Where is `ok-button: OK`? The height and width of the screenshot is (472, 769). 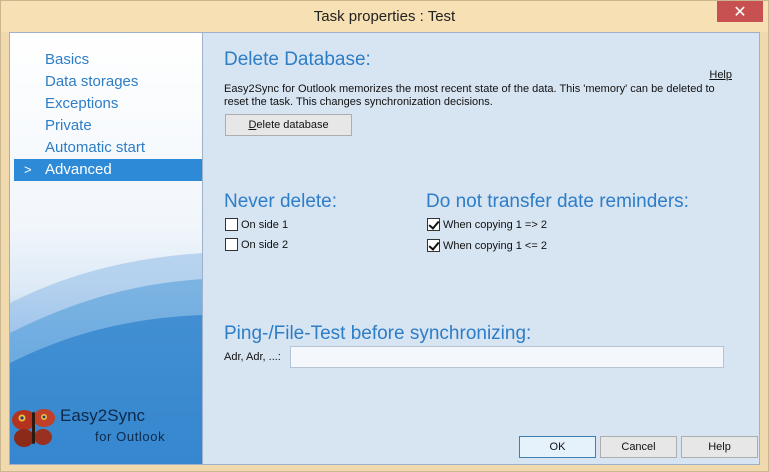 ok-button: OK is located at coordinates (557, 447).